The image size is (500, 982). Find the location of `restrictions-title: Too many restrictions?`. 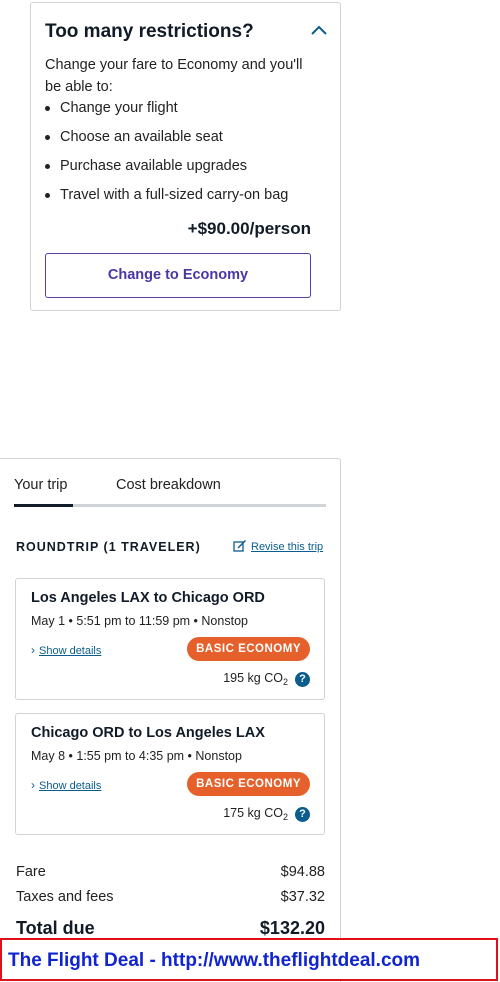

restrictions-title: Too many restrictions? is located at coordinates (149, 31).